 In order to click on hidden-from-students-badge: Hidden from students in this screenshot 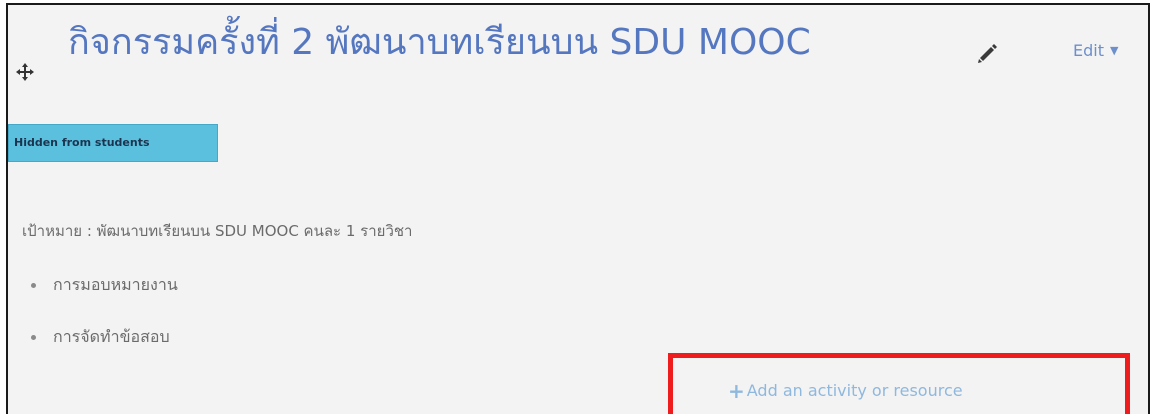, I will do `click(113, 143)`.